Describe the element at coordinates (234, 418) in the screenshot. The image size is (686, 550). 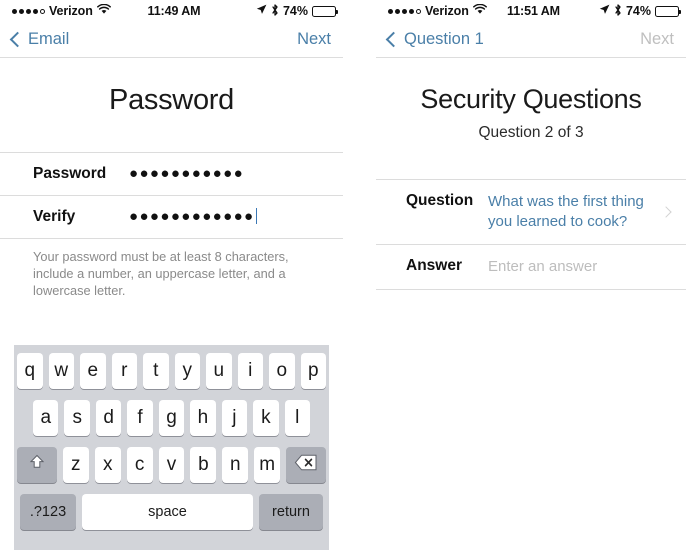
I see `key-j: j` at that location.